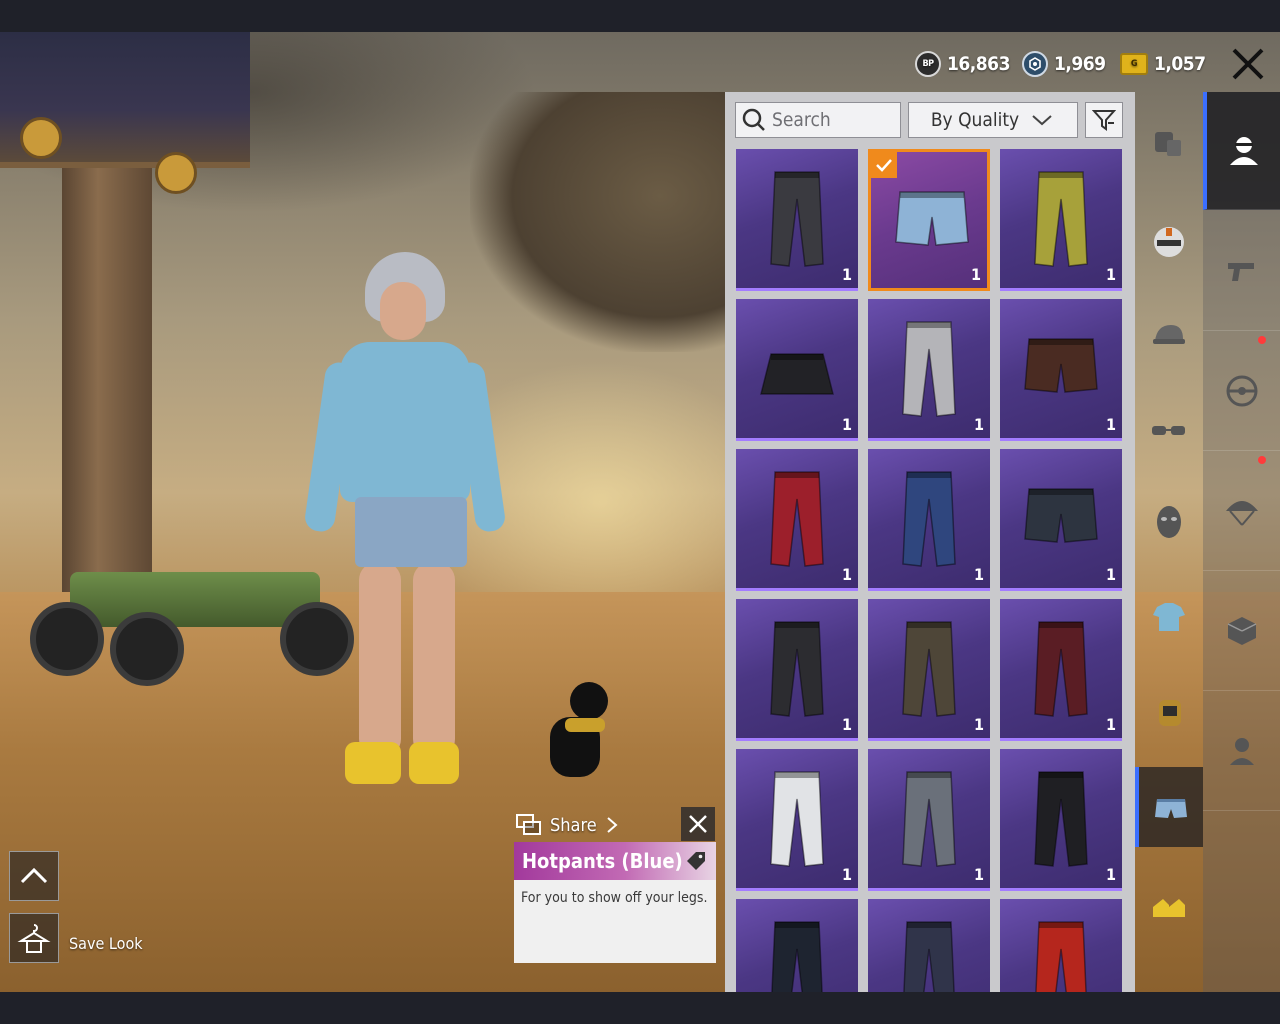  What do you see at coordinates (403, 311) in the screenshot?
I see `character-head` at bounding box center [403, 311].